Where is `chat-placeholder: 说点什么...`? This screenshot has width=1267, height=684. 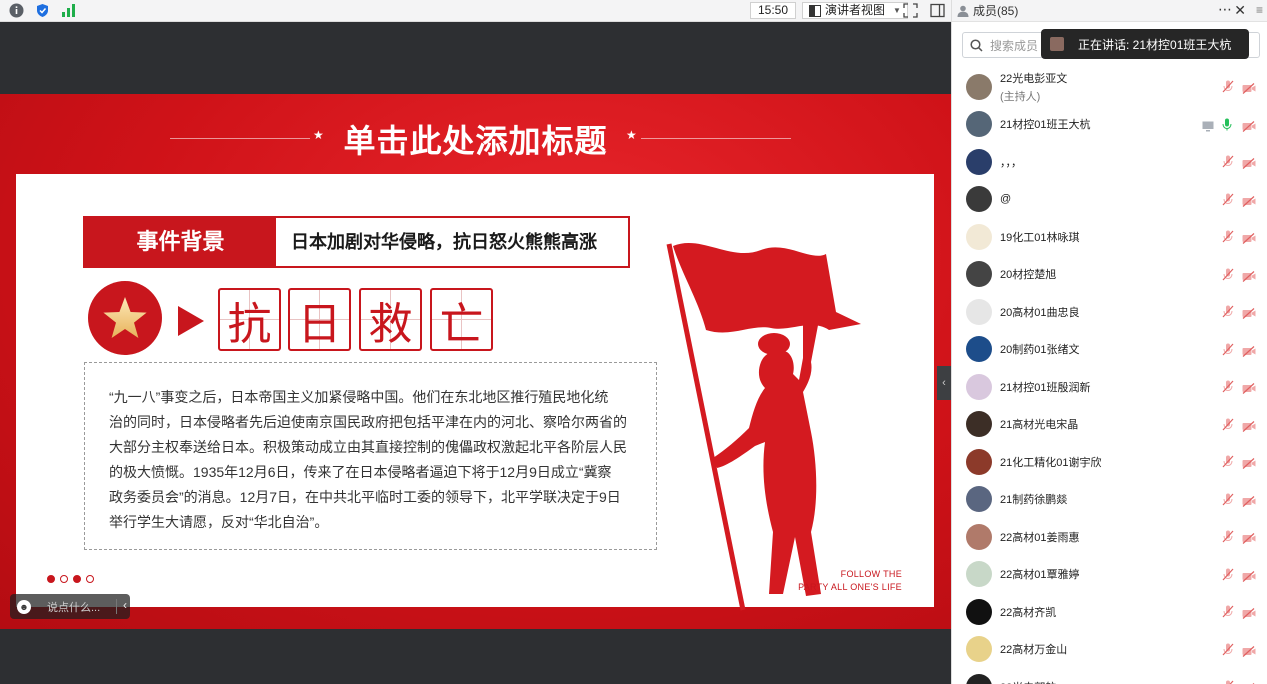 chat-placeholder: 说点什么... is located at coordinates (74, 607).